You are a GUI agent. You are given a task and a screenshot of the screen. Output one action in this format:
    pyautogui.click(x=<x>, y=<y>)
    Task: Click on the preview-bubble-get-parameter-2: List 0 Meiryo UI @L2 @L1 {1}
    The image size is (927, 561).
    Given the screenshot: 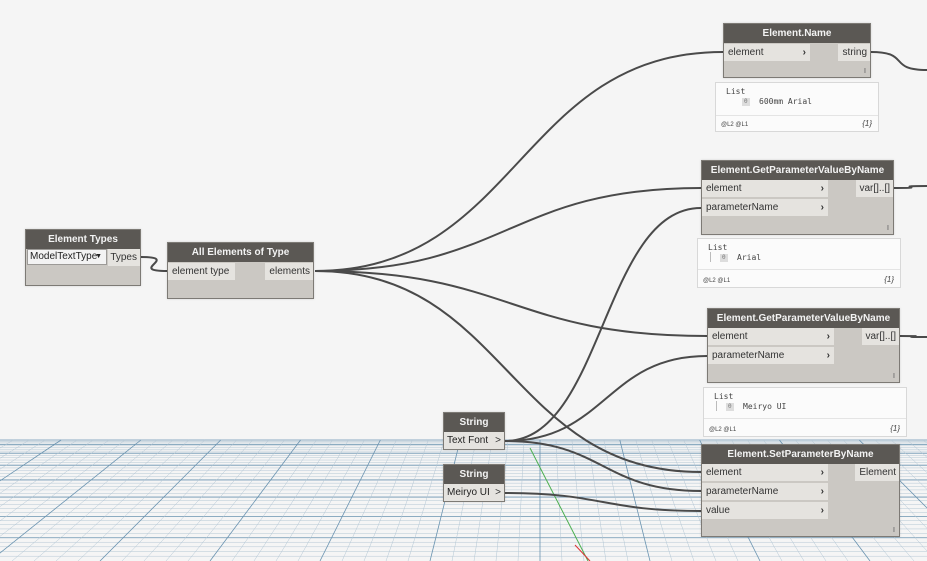 What is the action you would take?
    pyautogui.click(x=805, y=412)
    